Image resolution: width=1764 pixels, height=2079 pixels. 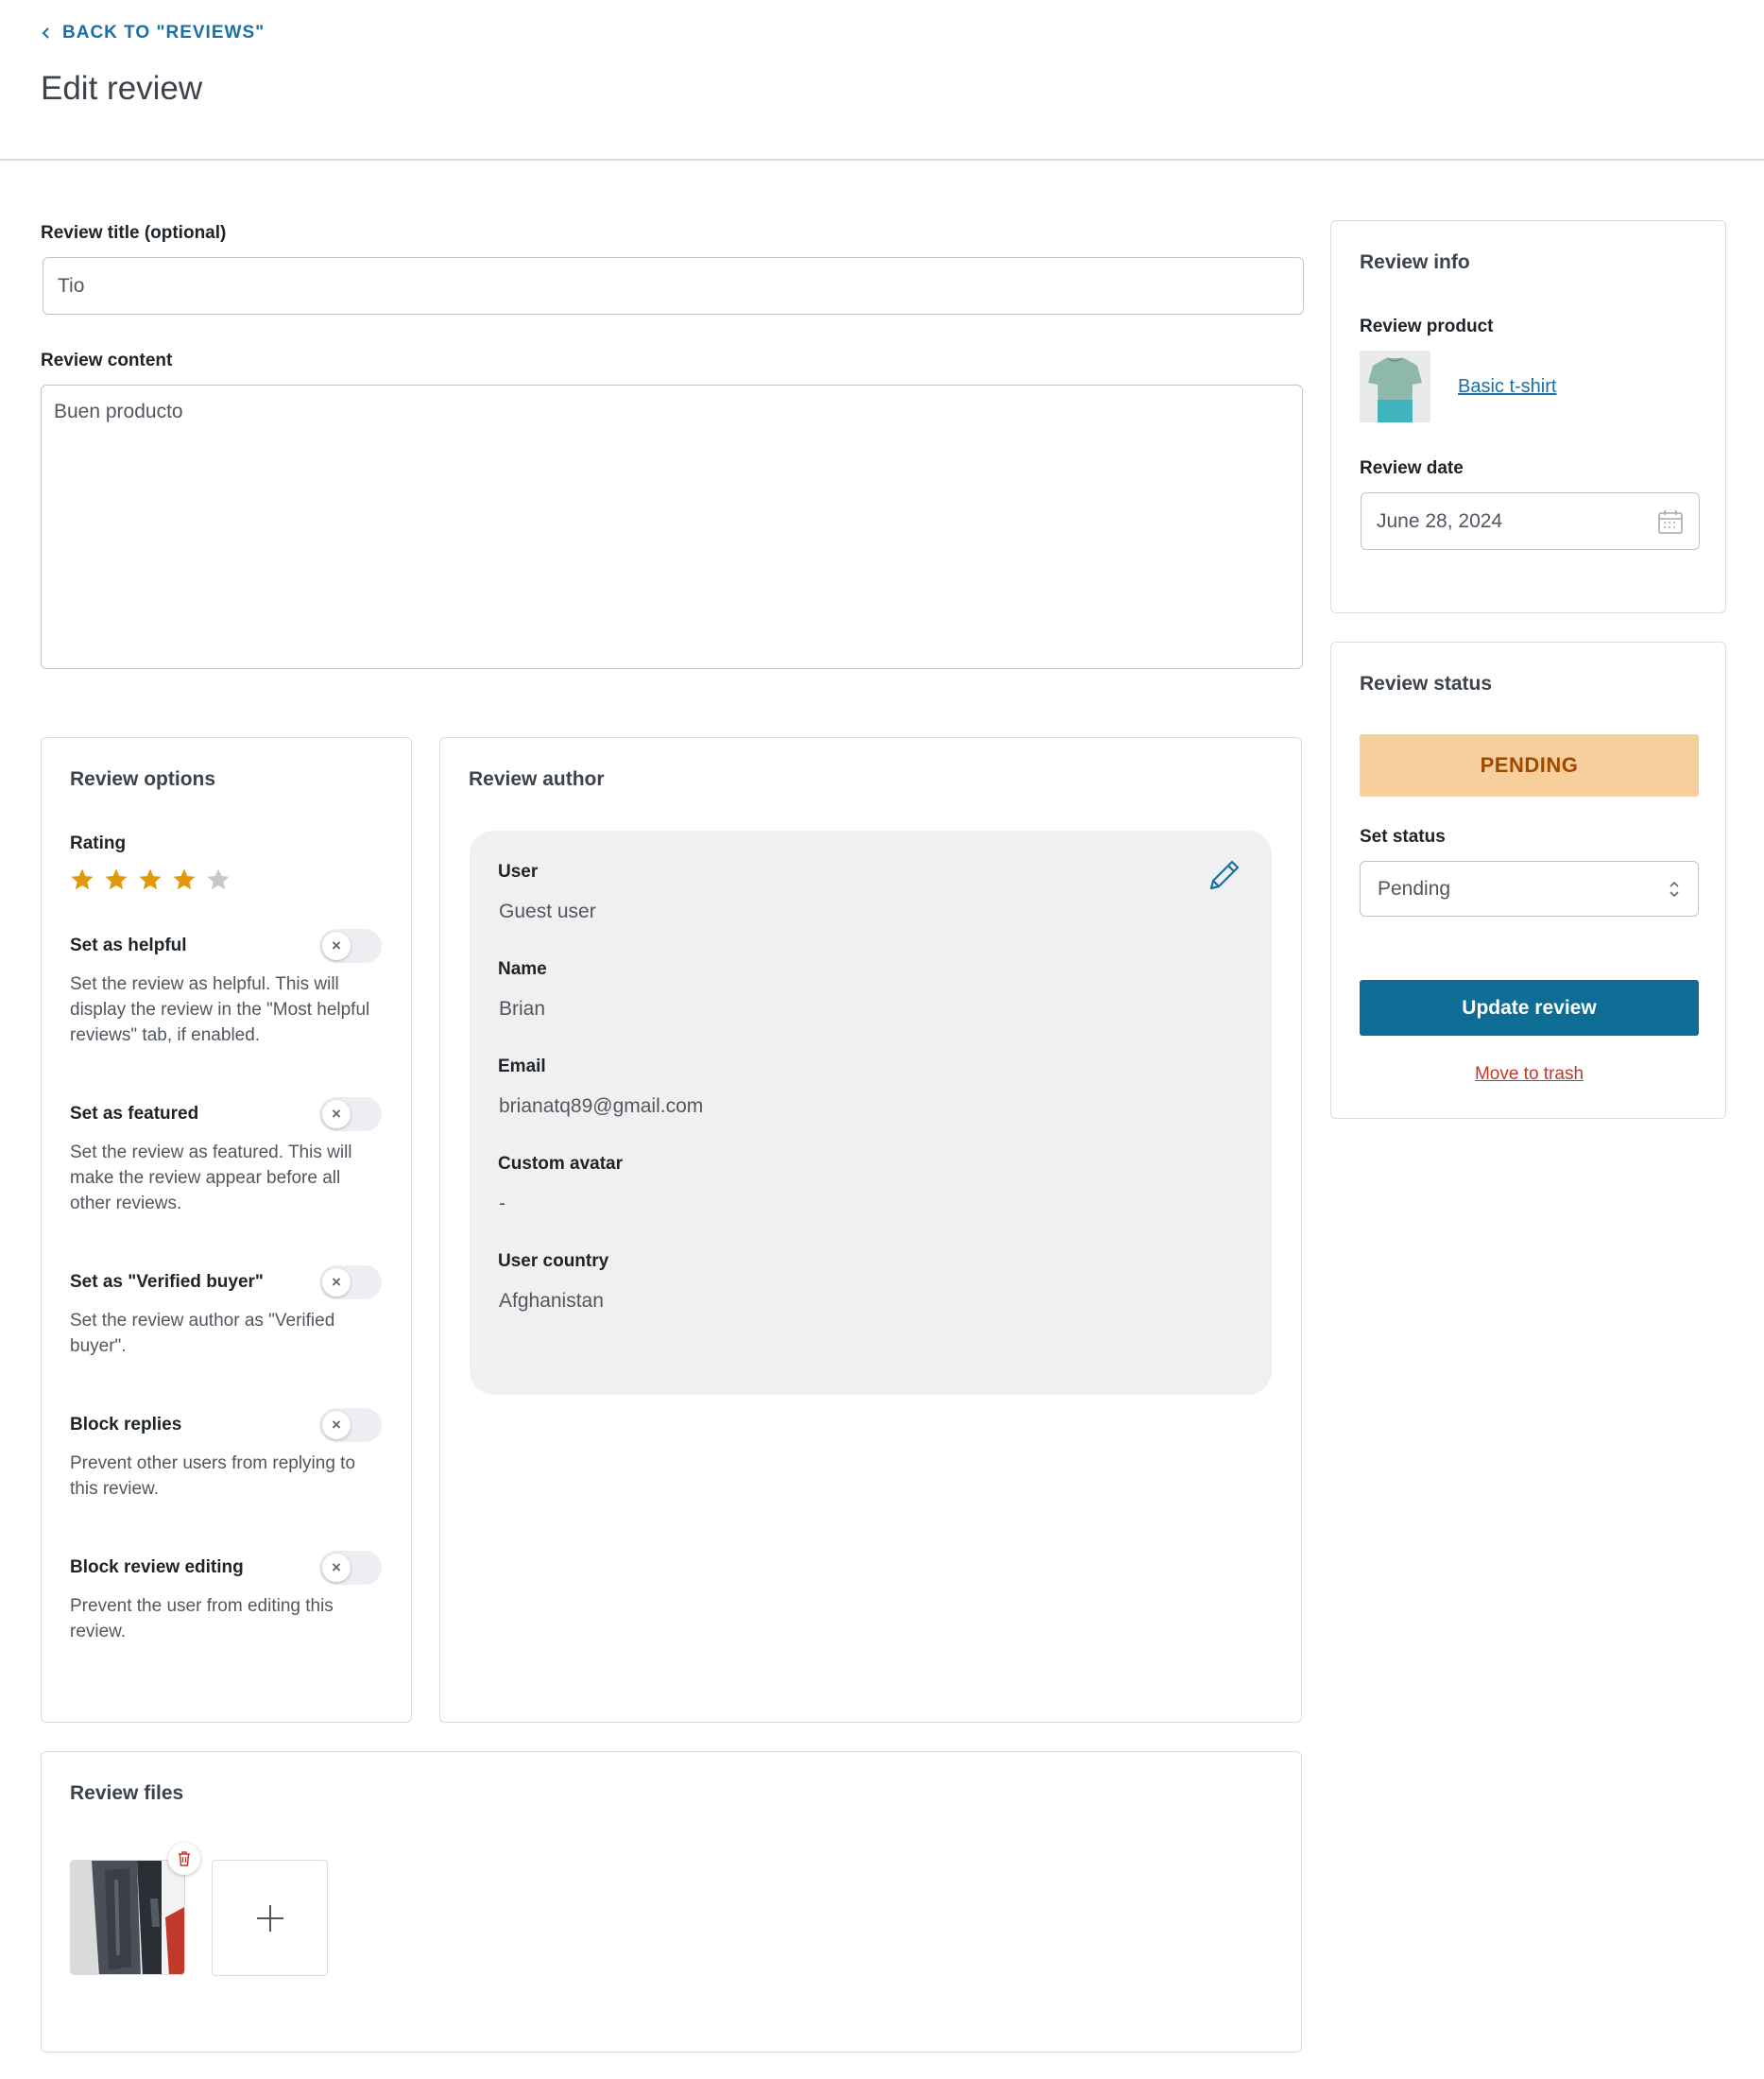 I want to click on review-date-label: Review date, so click(x=1412, y=468).